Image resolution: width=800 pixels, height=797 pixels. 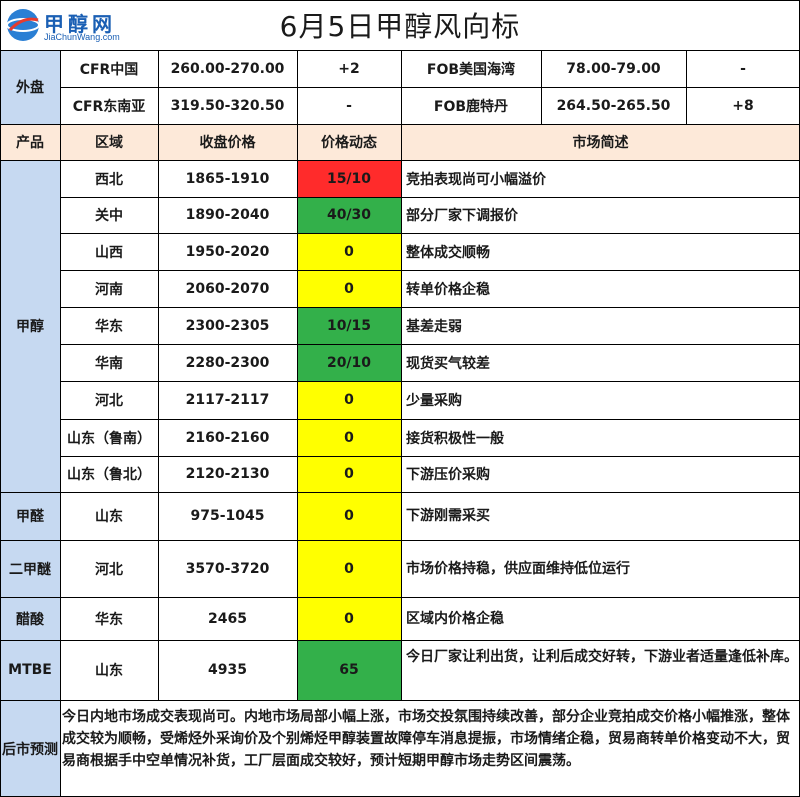 What do you see at coordinates (227, 178) in the screenshot?
I see `methanol-price-0: 1865-1910` at bounding box center [227, 178].